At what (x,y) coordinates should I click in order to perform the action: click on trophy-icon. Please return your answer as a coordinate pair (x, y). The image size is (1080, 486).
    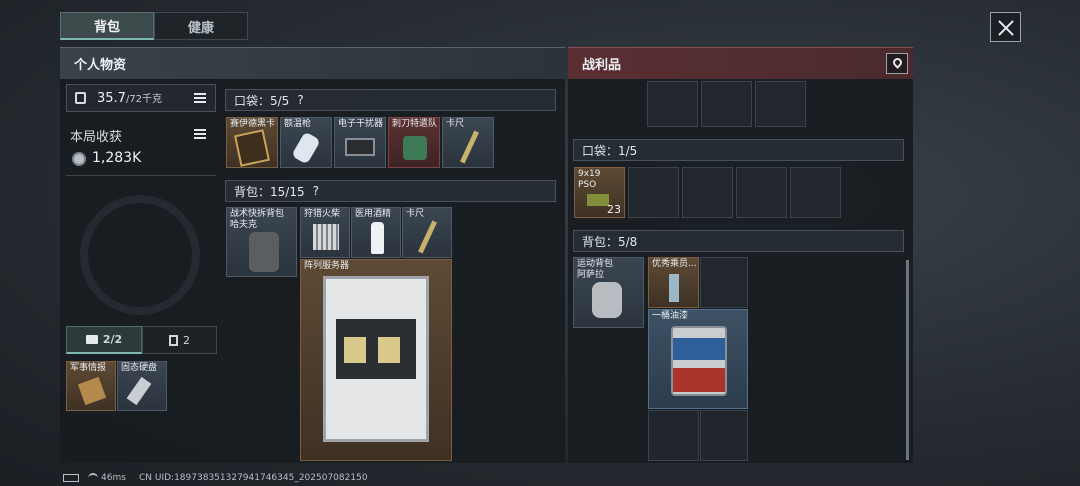
    Looking at the image, I should click on (674, 288).